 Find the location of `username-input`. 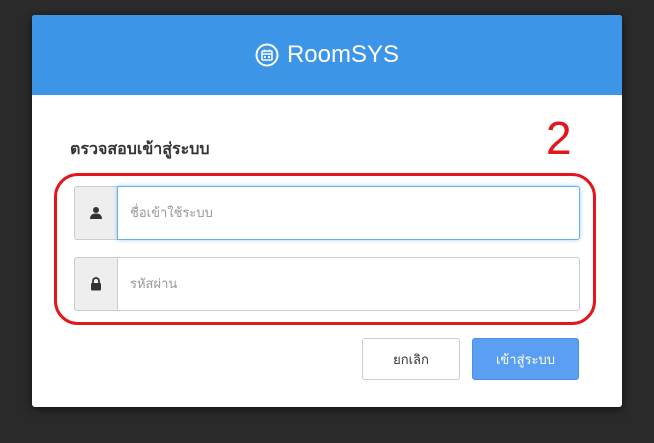

username-input is located at coordinates (348, 213).